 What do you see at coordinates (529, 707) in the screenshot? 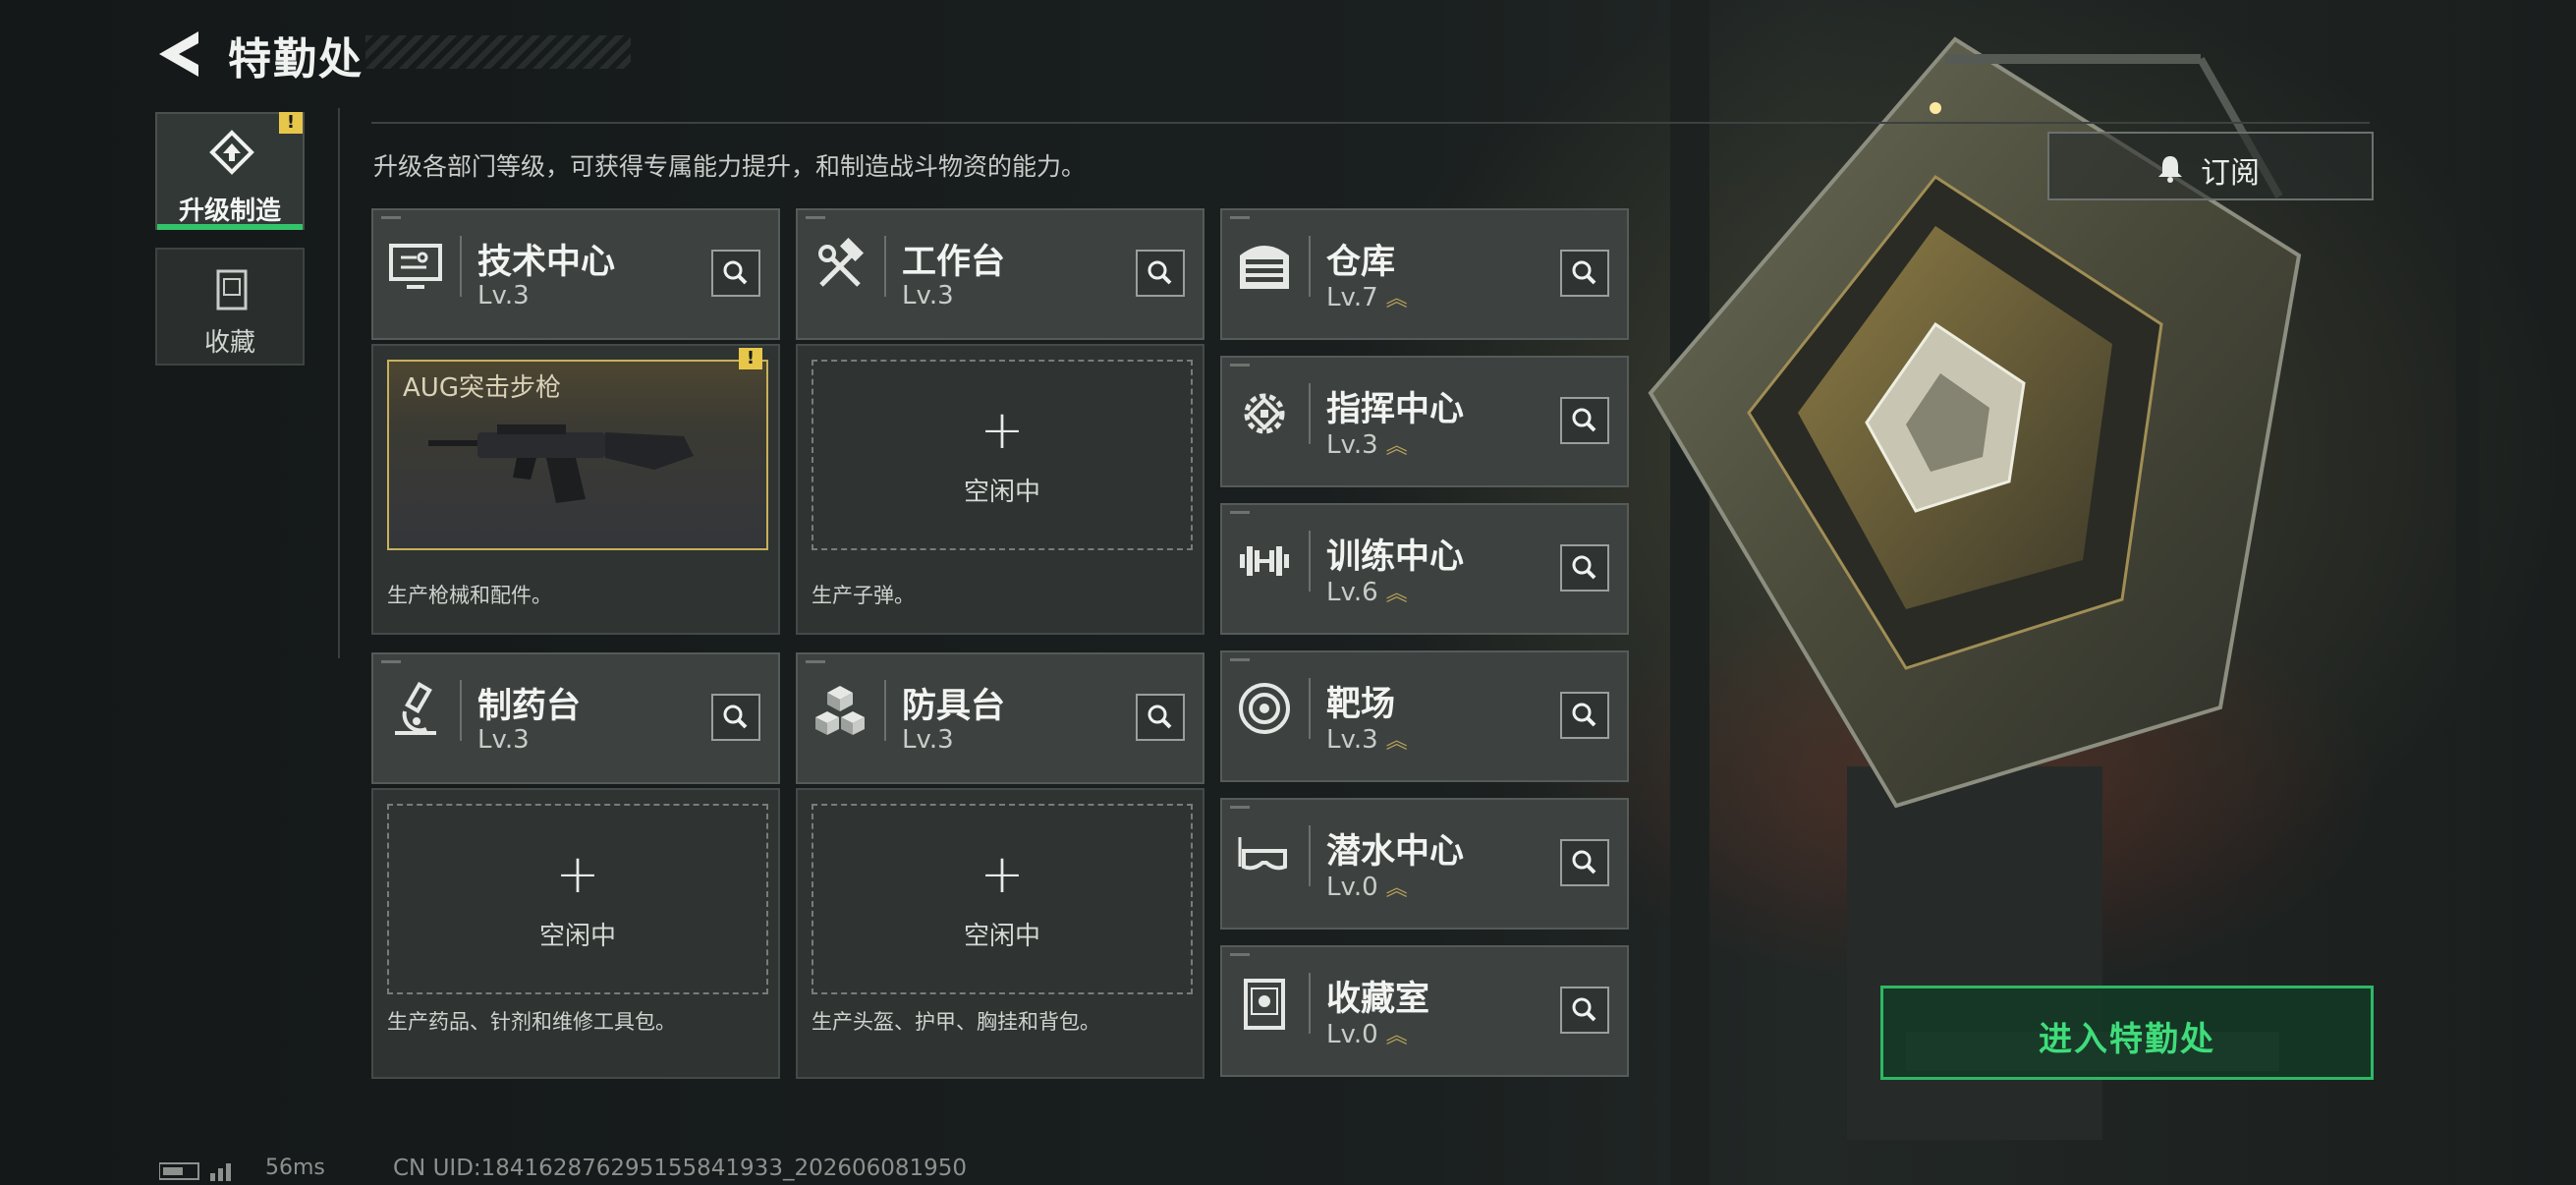
I see `department-name: 制药台` at bounding box center [529, 707].